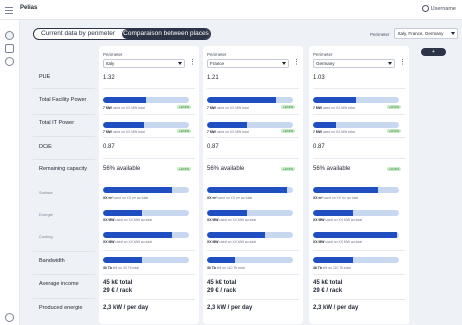 The height and width of the screenshot is (325, 462). Describe the element at coordinates (46, 214) in the screenshot. I see `label-energie: Energie` at that location.